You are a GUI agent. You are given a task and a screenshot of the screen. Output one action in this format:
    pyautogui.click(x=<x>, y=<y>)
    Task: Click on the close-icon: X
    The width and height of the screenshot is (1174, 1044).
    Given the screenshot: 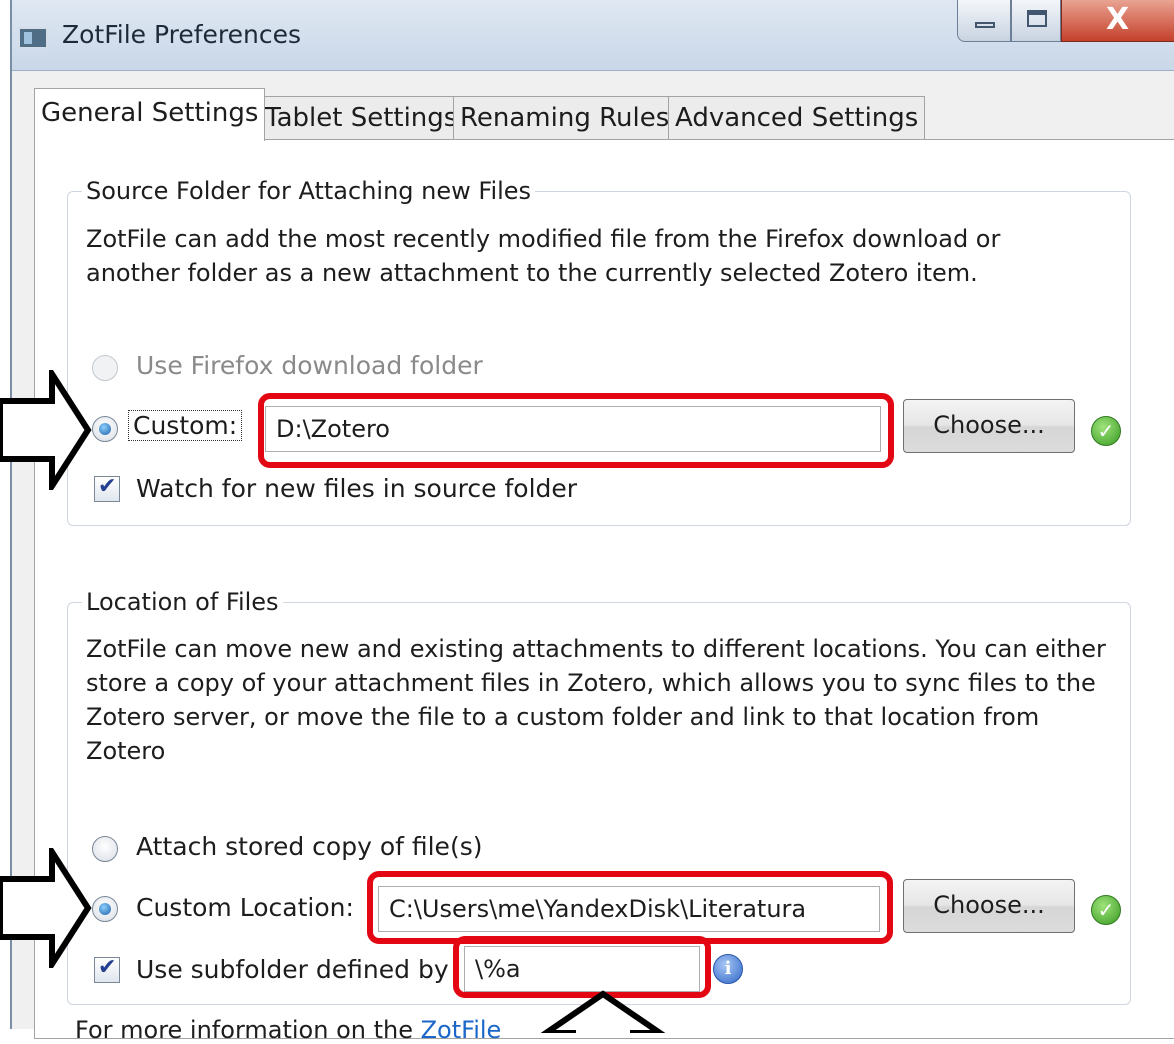 What is the action you would take?
    pyautogui.click(x=1118, y=19)
    